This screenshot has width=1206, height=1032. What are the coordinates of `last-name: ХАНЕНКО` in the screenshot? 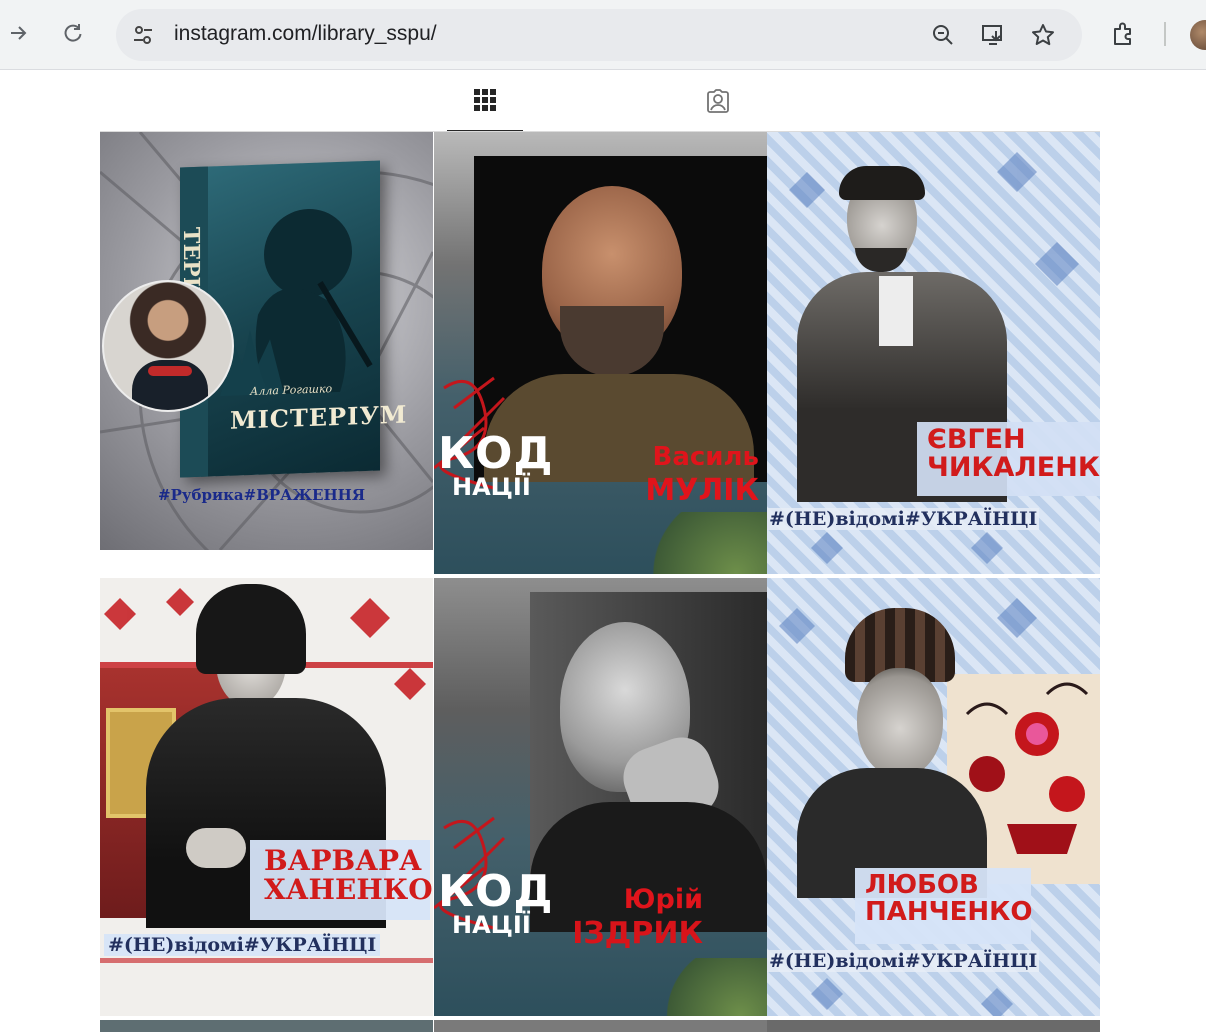 It's located at (348, 890).